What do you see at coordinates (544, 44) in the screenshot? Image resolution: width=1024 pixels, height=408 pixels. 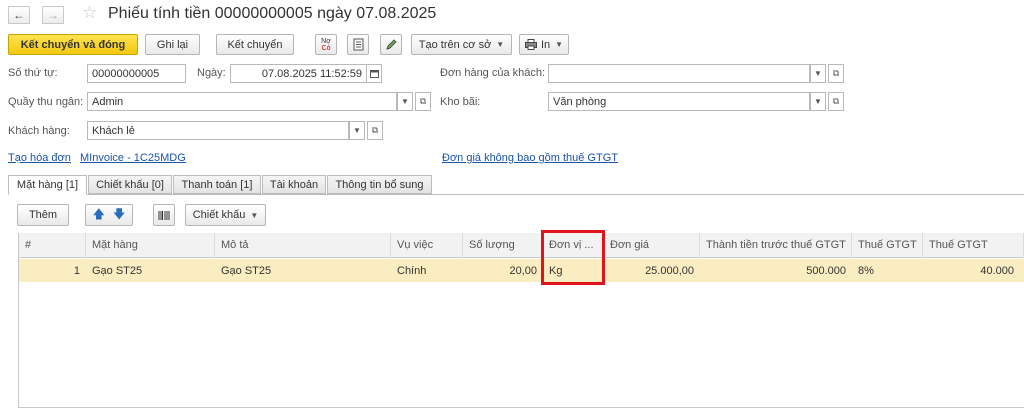 I see `print-button: In ▼` at bounding box center [544, 44].